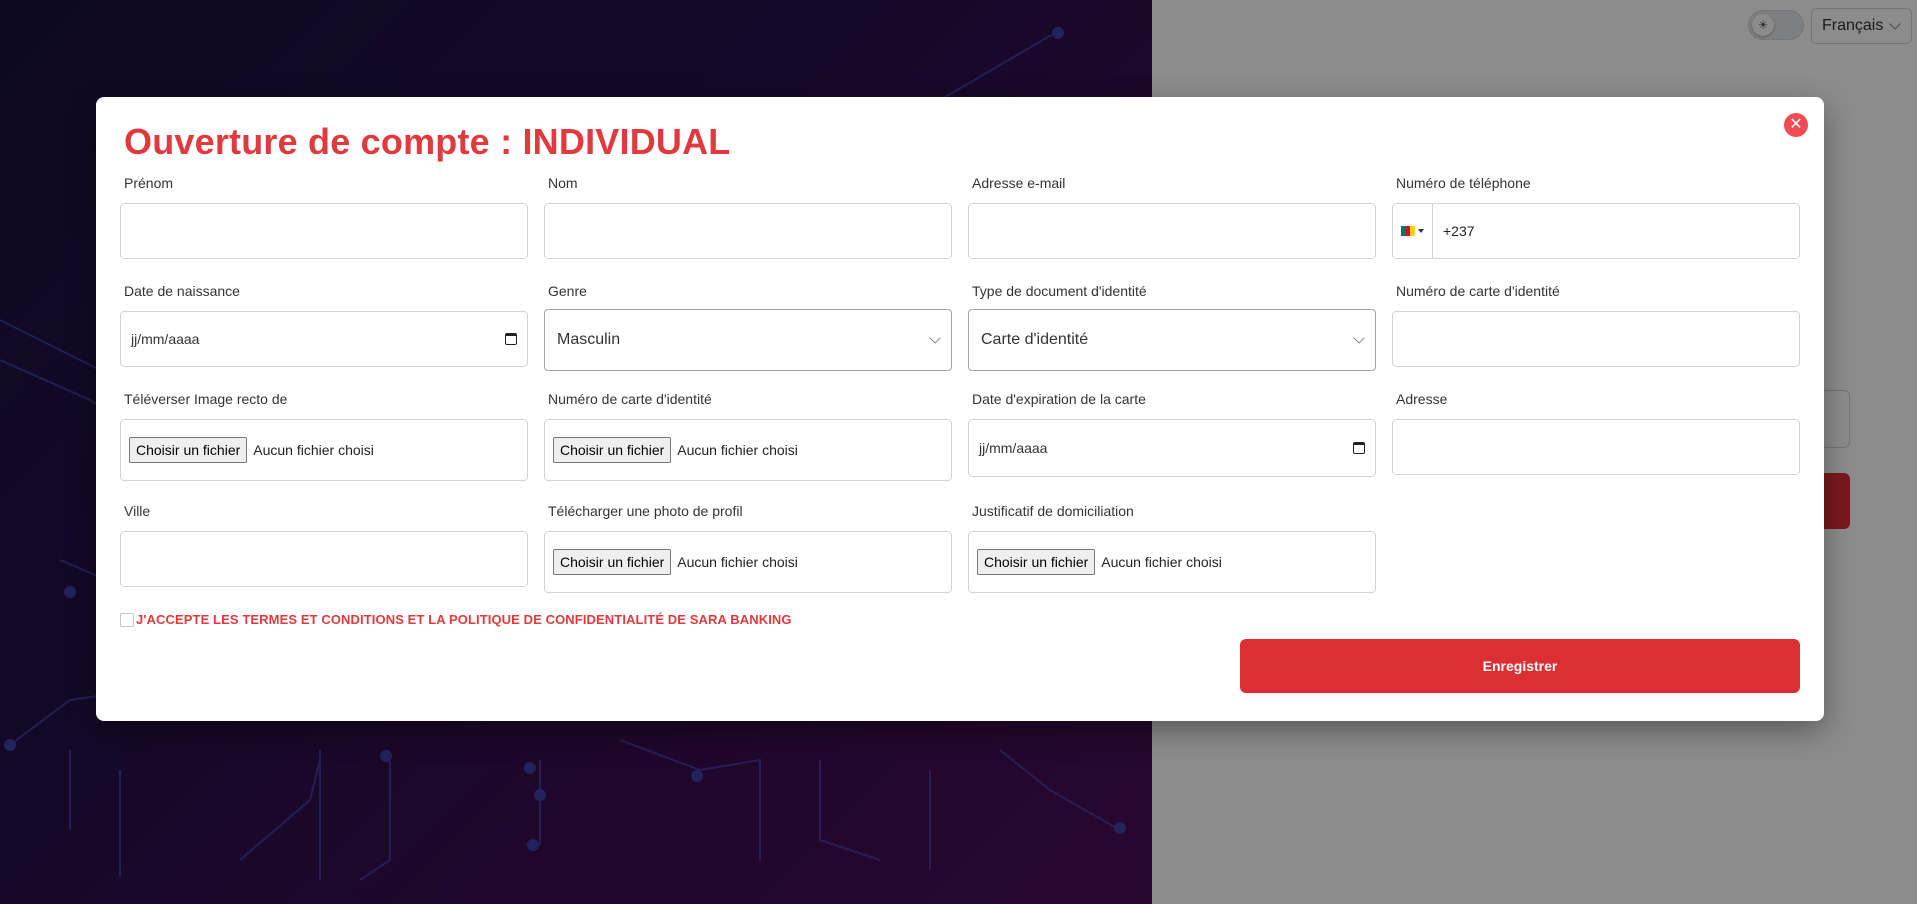 The image size is (1917, 904). I want to click on expiry-label: Date d'expiration de la carte, so click(1059, 399).